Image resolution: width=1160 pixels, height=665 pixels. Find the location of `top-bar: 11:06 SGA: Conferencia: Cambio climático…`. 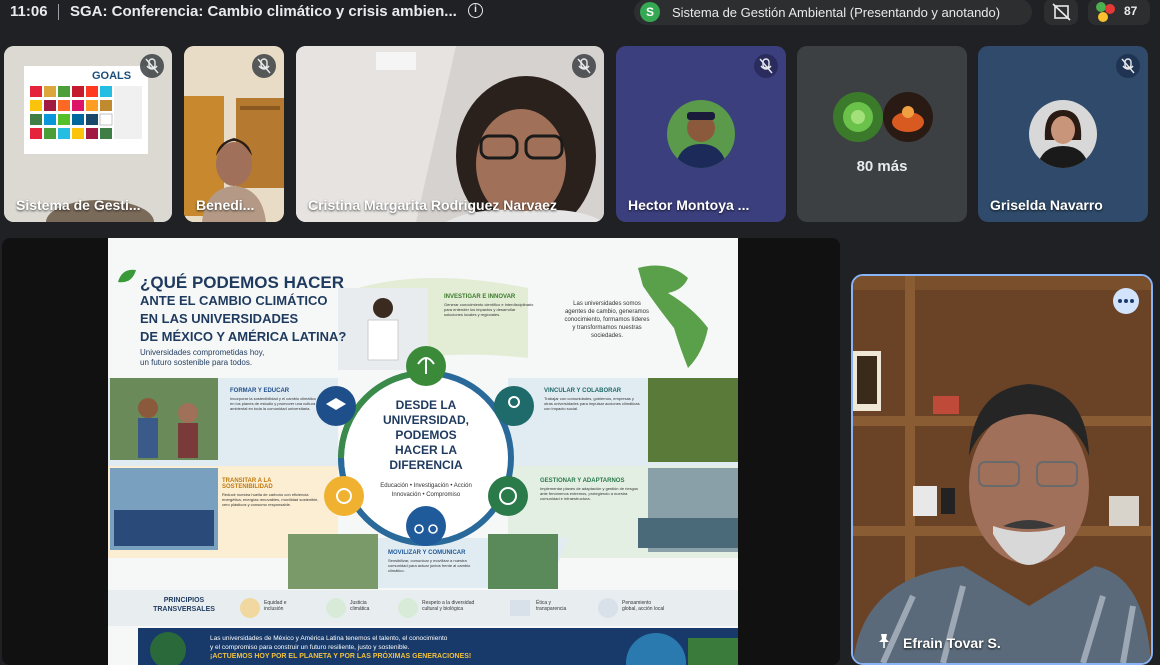

top-bar: 11:06 SGA: Conferencia: Cambio climático… is located at coordinates (580, 13).